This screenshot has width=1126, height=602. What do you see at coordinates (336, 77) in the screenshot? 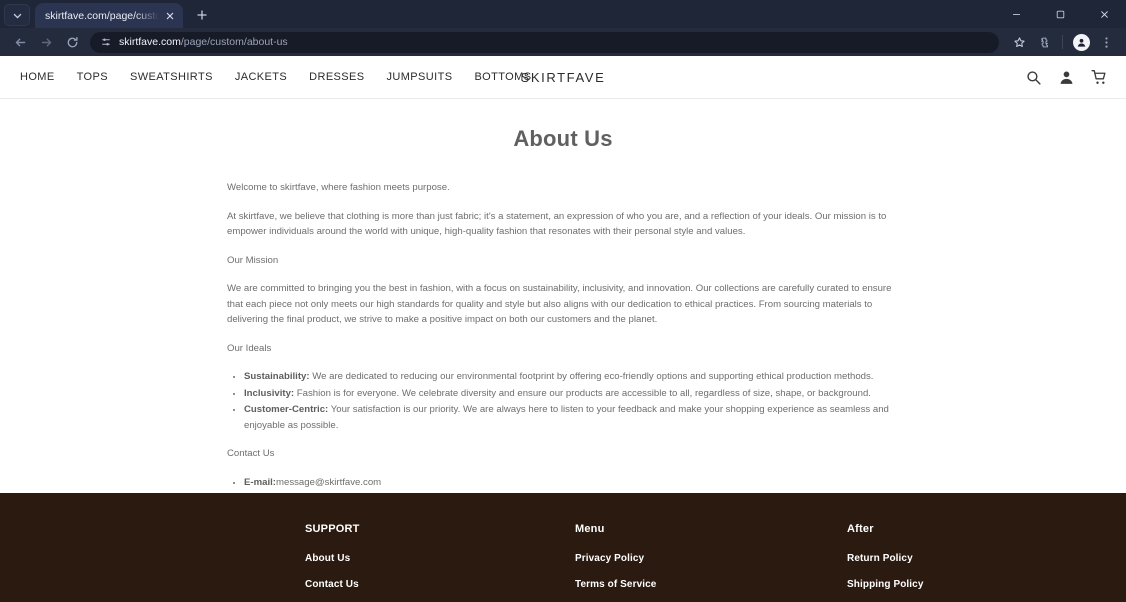
I see `nav-item-dresses: DRESSES` at bounding box center [336, 77].